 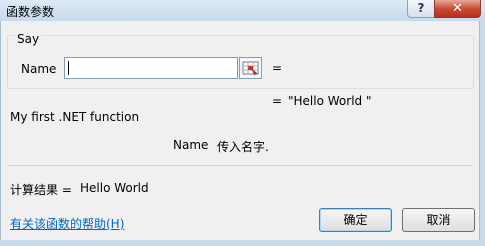 I want to click on cancel-button: 取消, so click(x=438, y=220).